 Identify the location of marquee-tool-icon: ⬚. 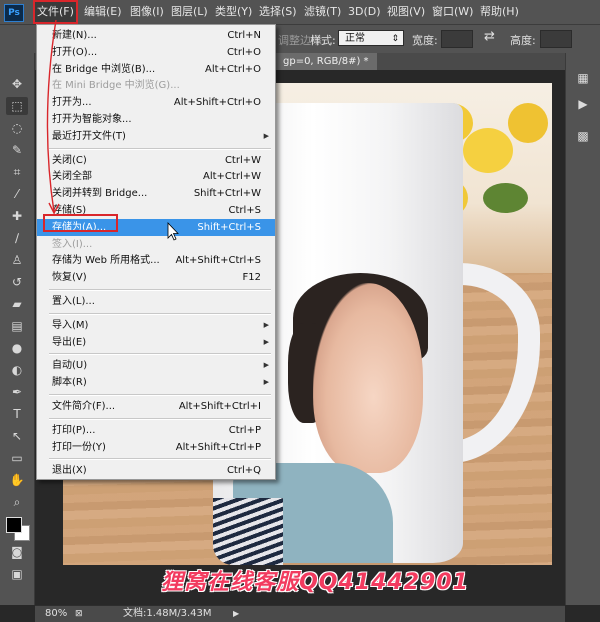
(17, 106).